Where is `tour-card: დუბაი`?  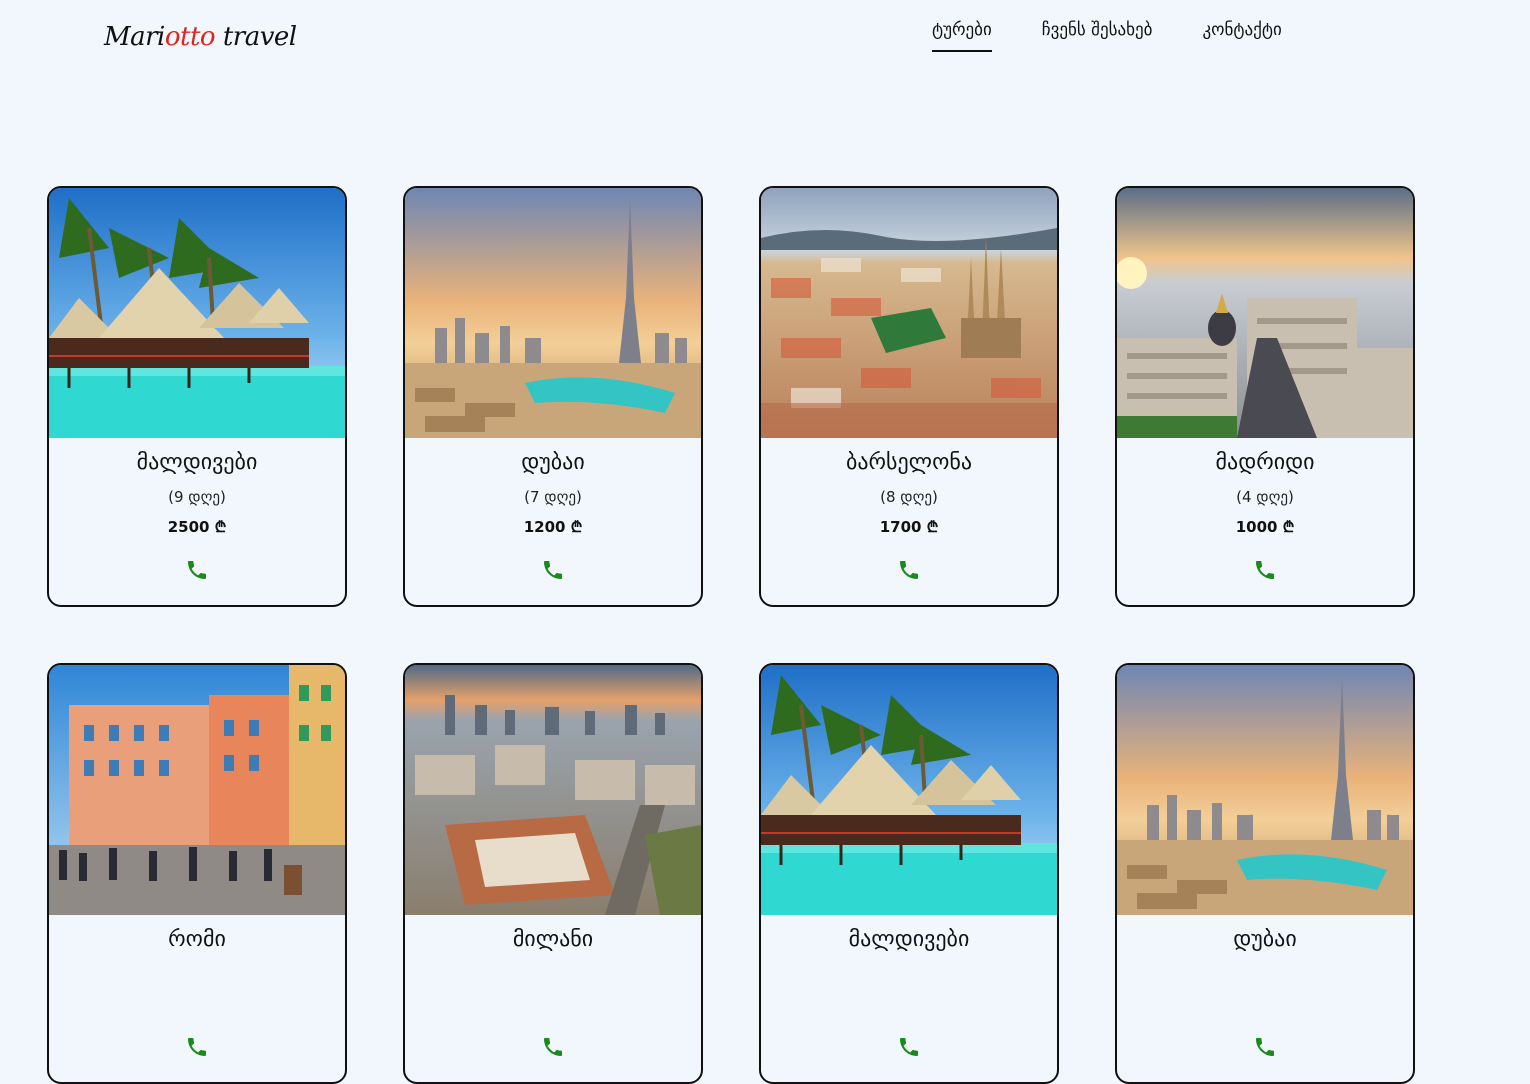 tour-card: დუბაი is located at coordinates (1265, 873).